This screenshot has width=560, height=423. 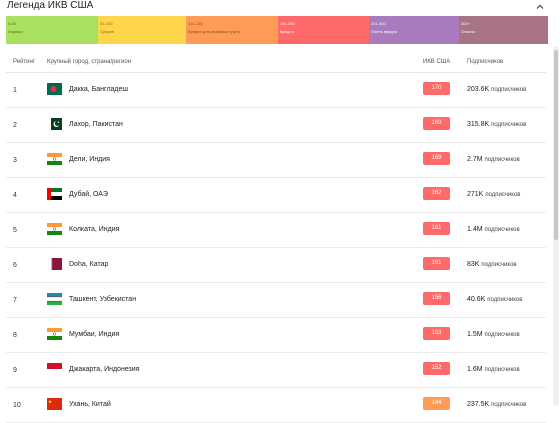 I want to click on scrollbar, so click(x=556, y=226).